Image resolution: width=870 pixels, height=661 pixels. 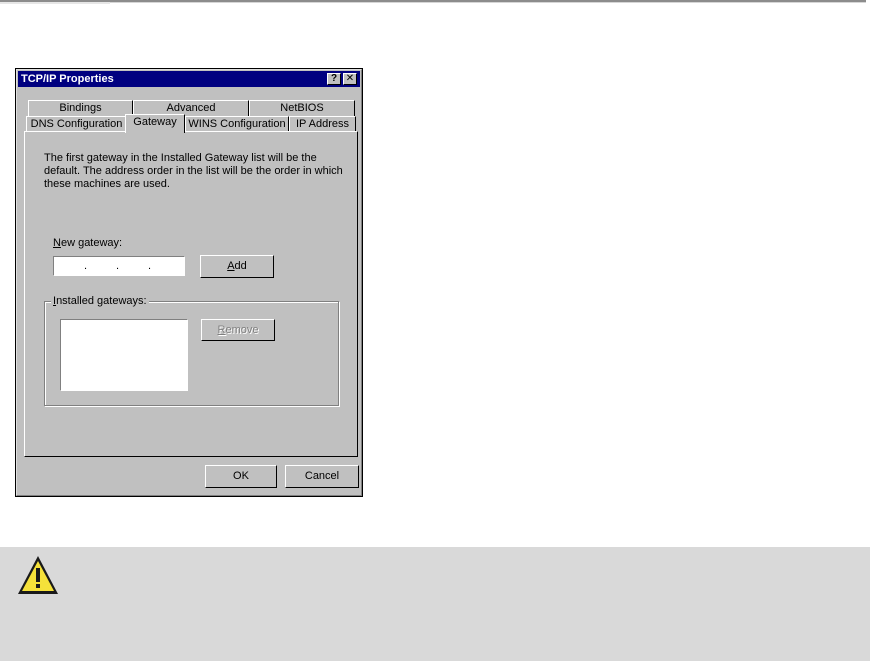 I want to click on access-key: A, so click(x=231, y=266).